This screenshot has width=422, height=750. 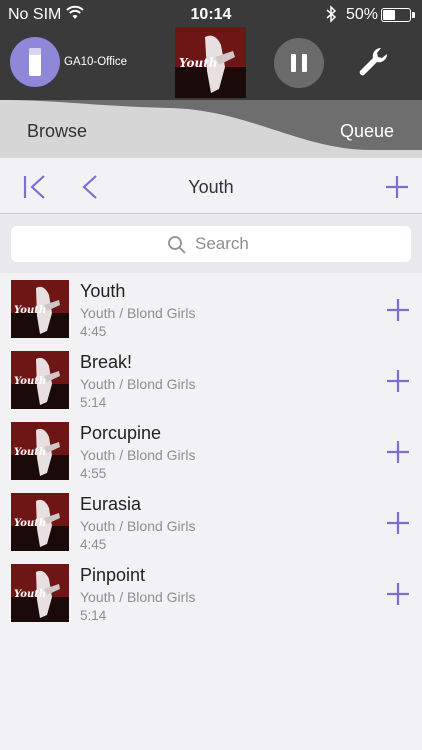 I want to click on device-name: GA10-Office, so click(x=95, y=62).